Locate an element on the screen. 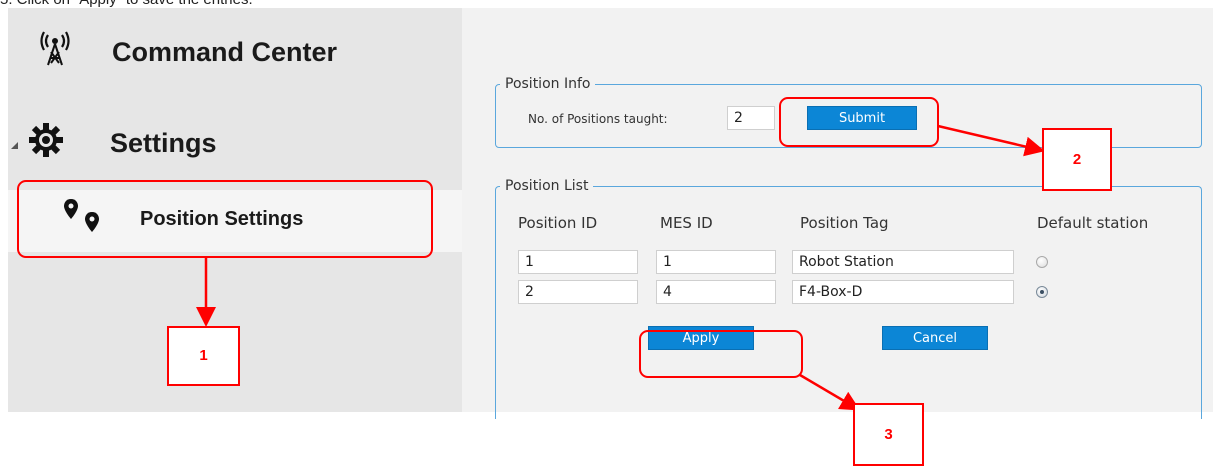 The width and height of the screenshot is (1213, 470). position-list-legend: Position List is located at coordinates (547, 186).